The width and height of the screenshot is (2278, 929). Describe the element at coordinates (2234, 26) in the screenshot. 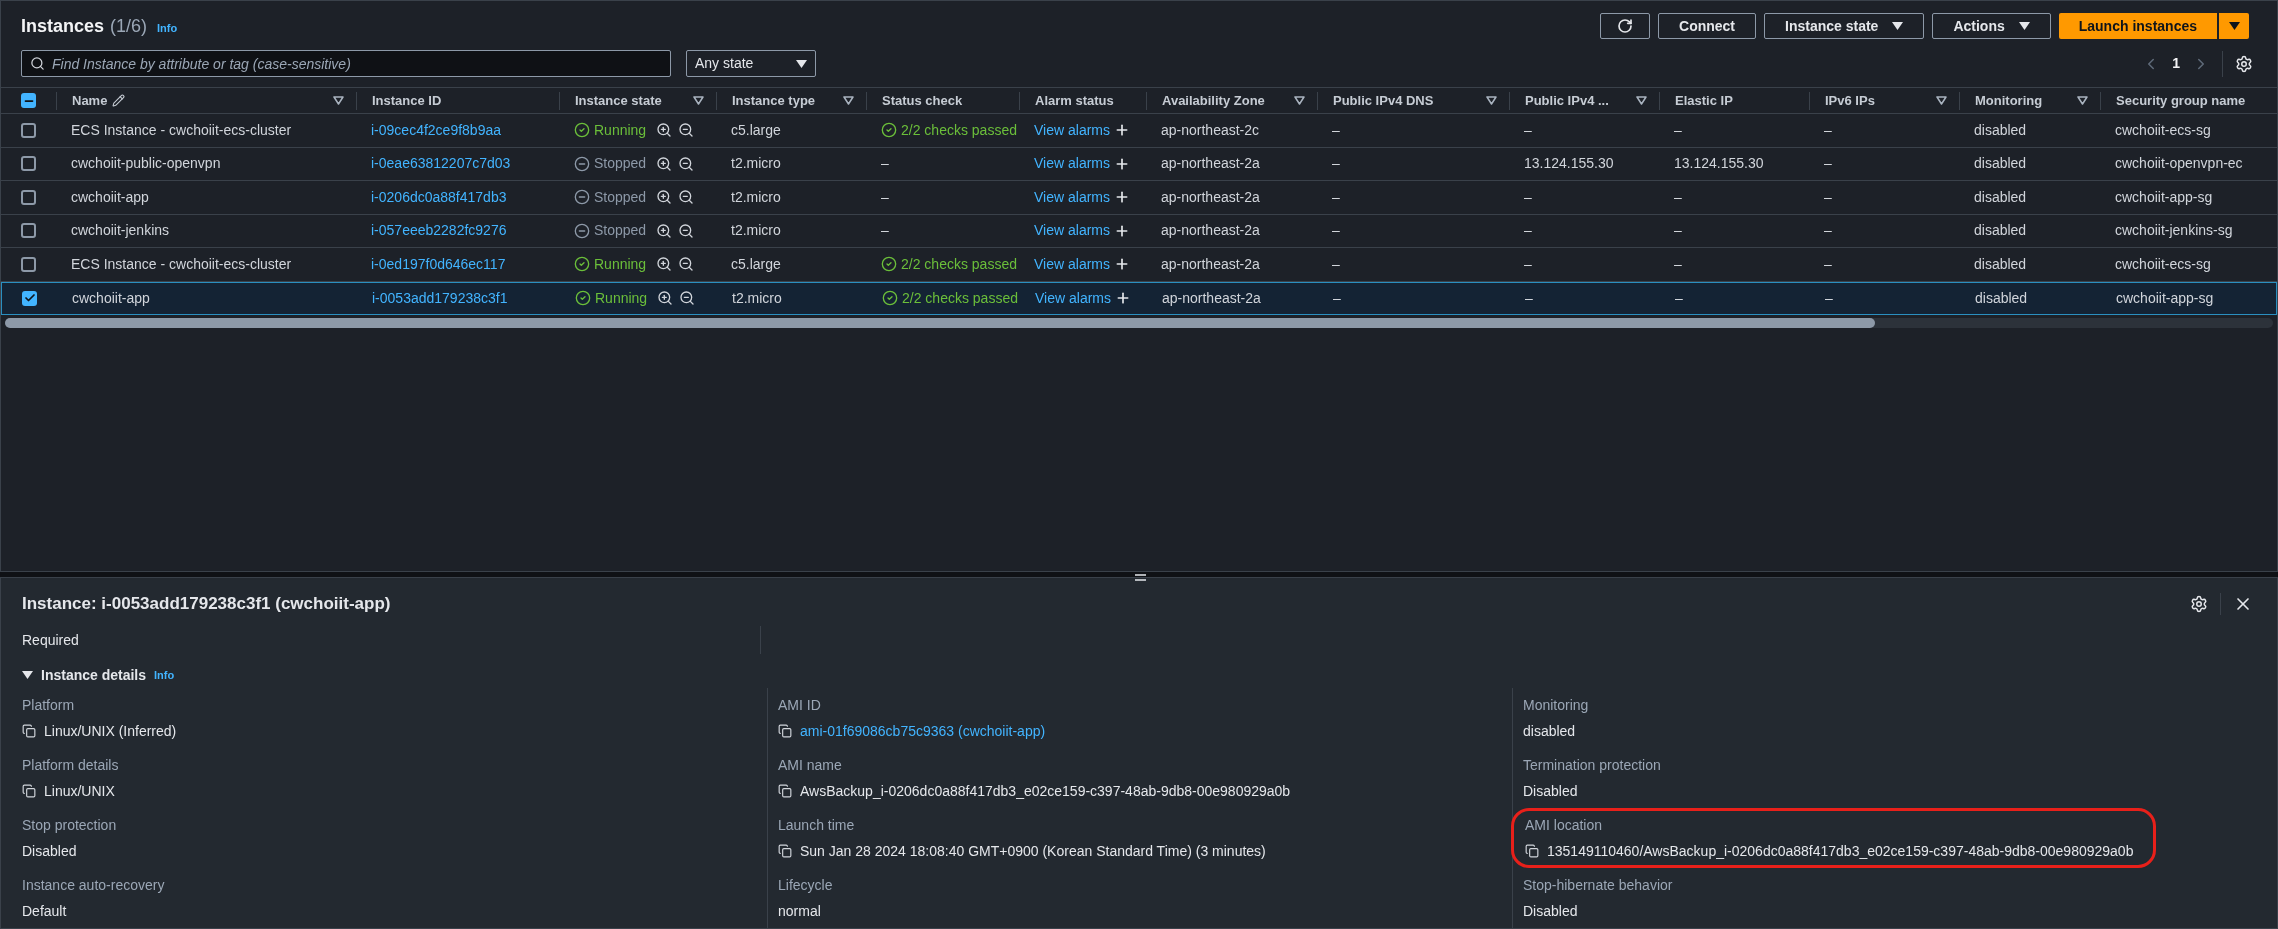

I see `launch-options-button` at that location.